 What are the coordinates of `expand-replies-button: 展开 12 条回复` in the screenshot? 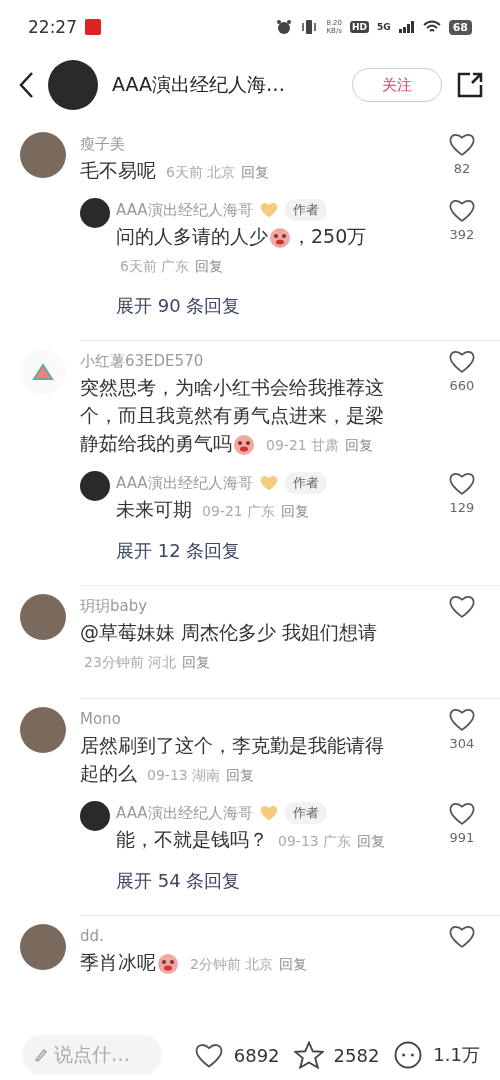 It's located at (178, 551).